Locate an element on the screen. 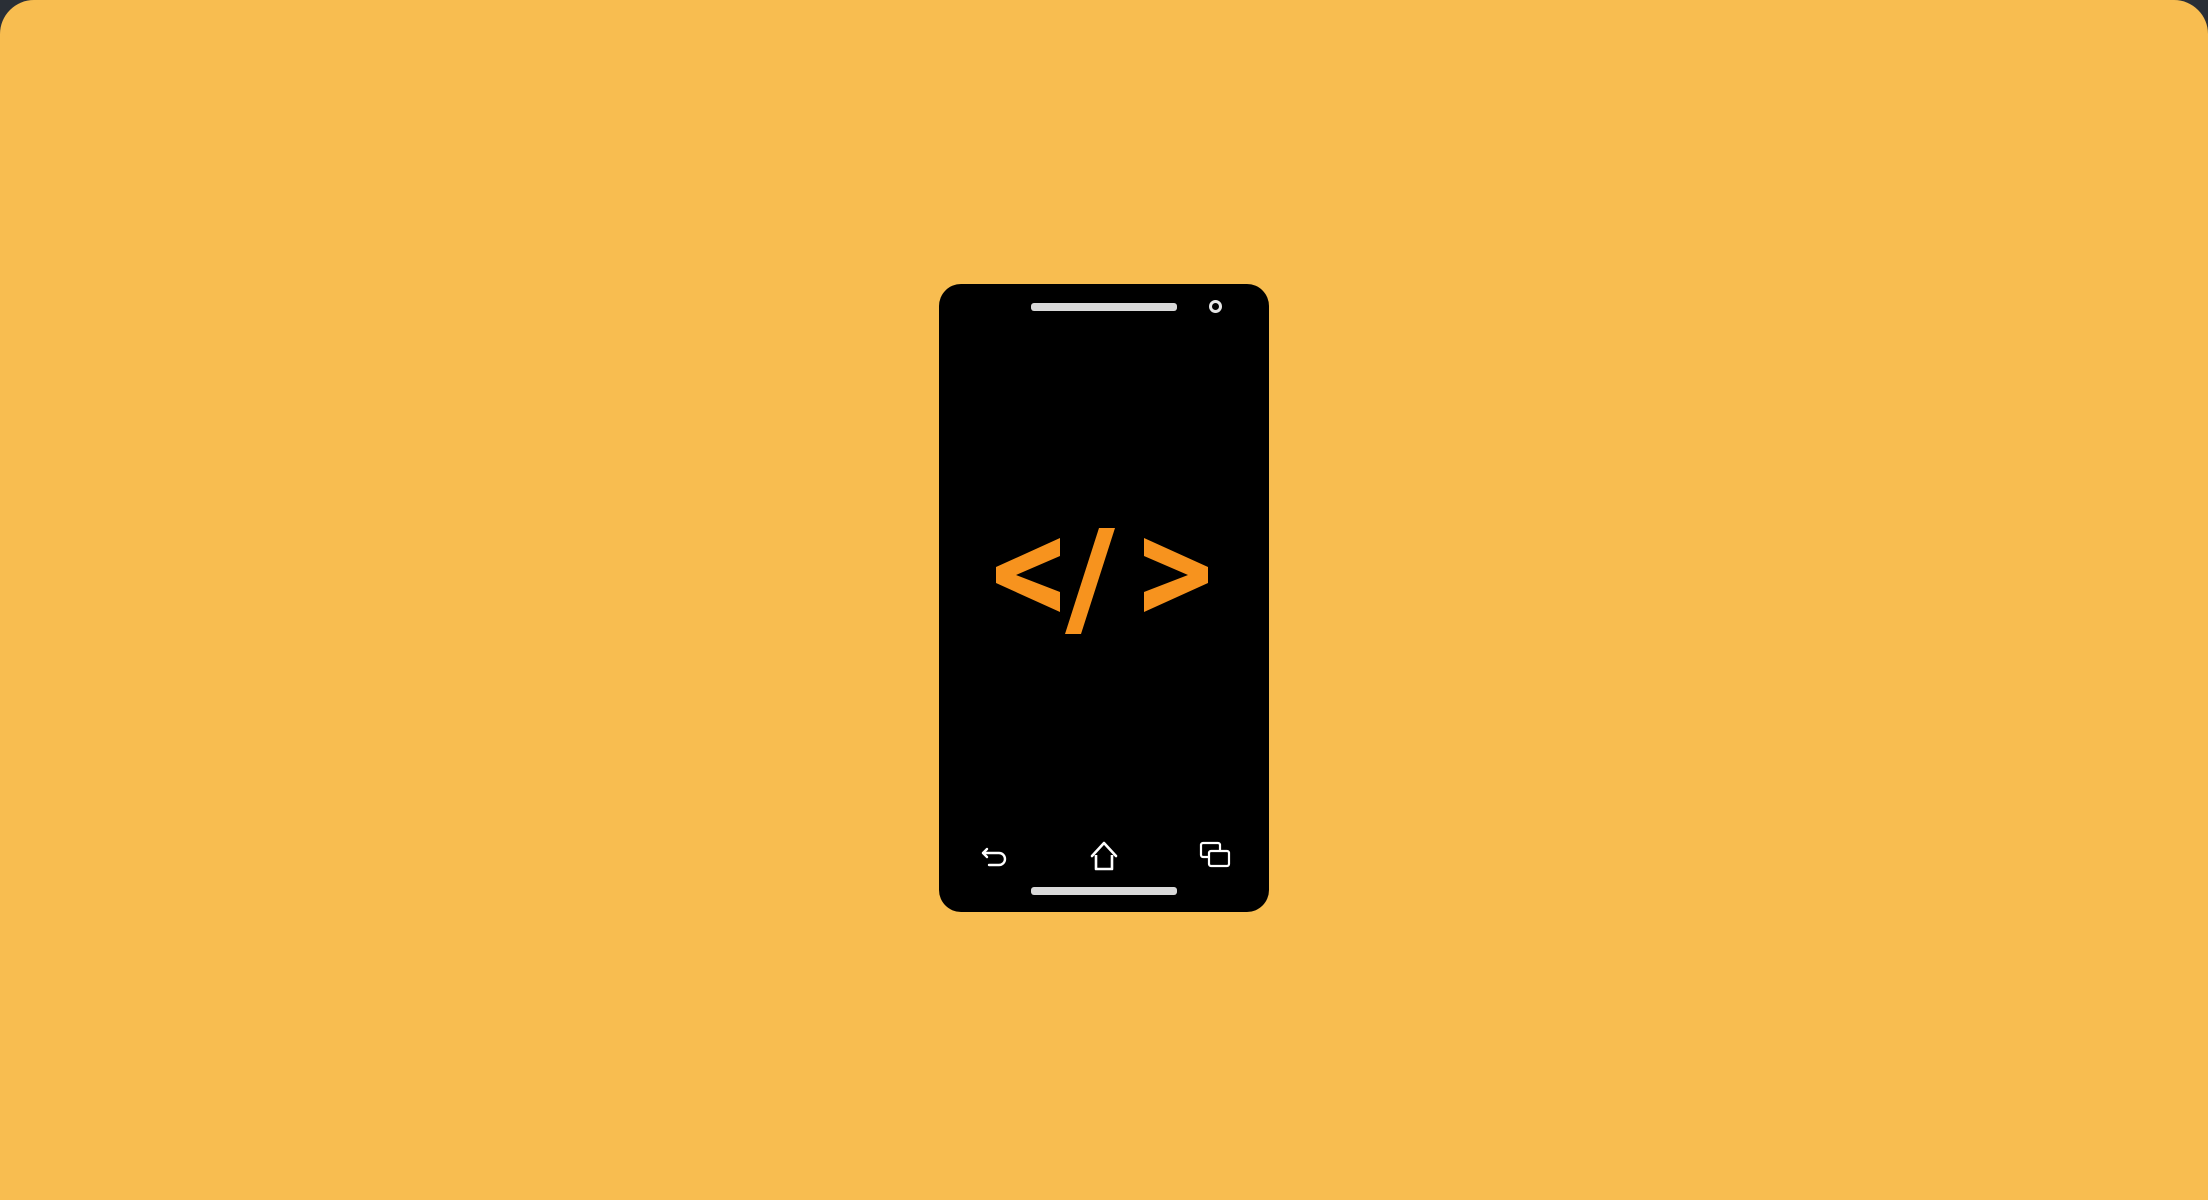  recent-apps-icon is located at coordinates (1215, 856).